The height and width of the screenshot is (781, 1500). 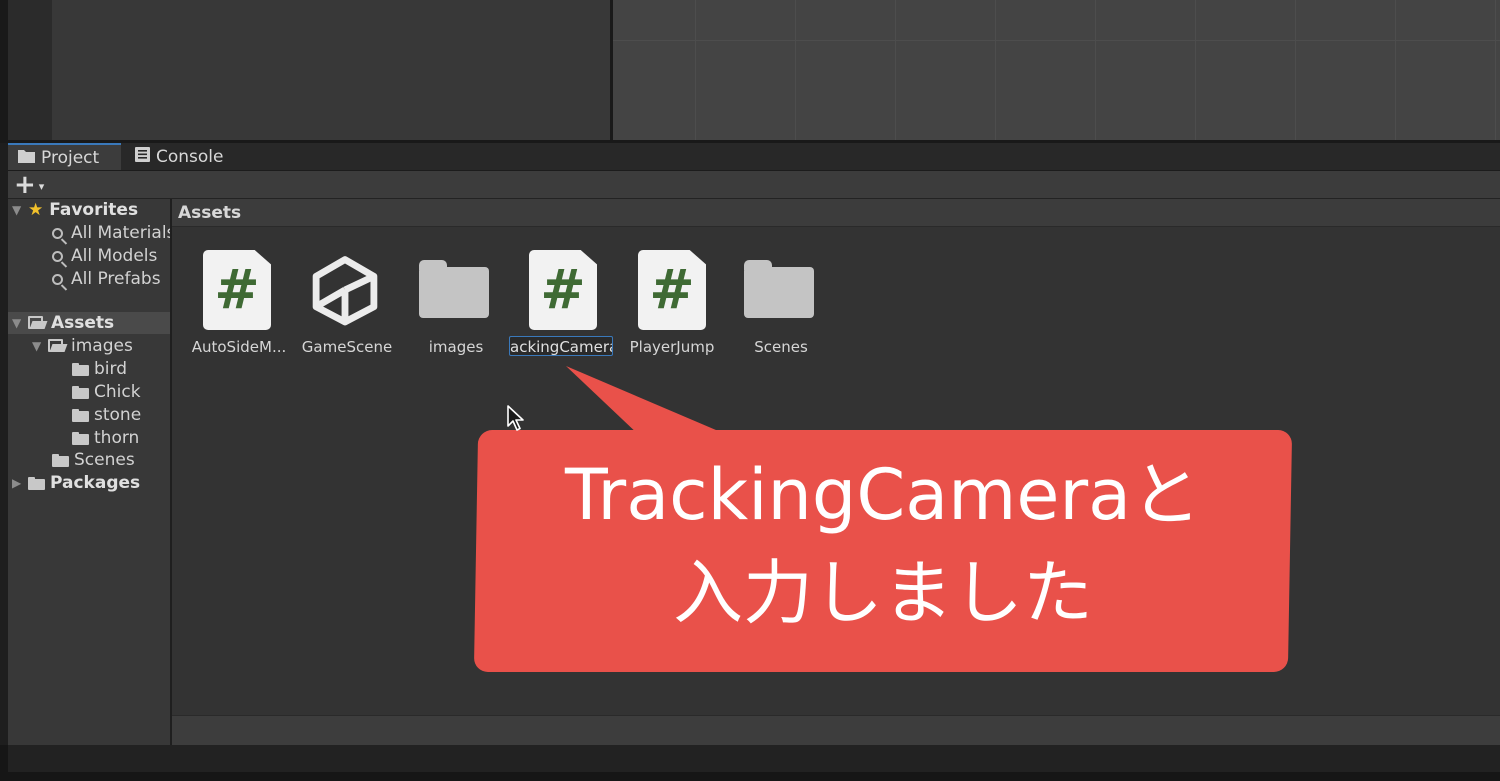 What do you see at coordinates (347, 347) in the screenshot?
I see `asset-label: GameScene` at bounding box center [347, 347].